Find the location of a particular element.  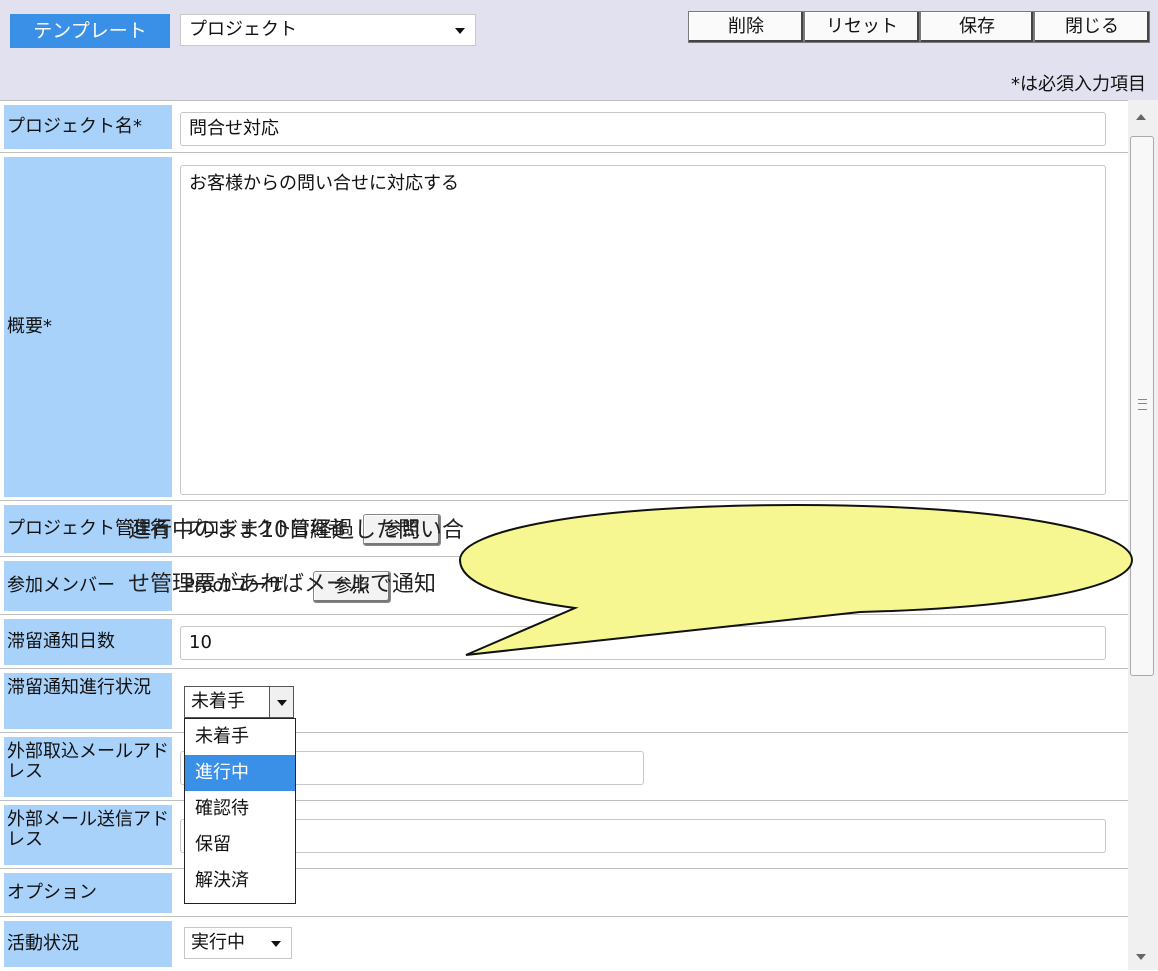

project-name-input: 問合せ対応 is located at coordinates (643, 129).